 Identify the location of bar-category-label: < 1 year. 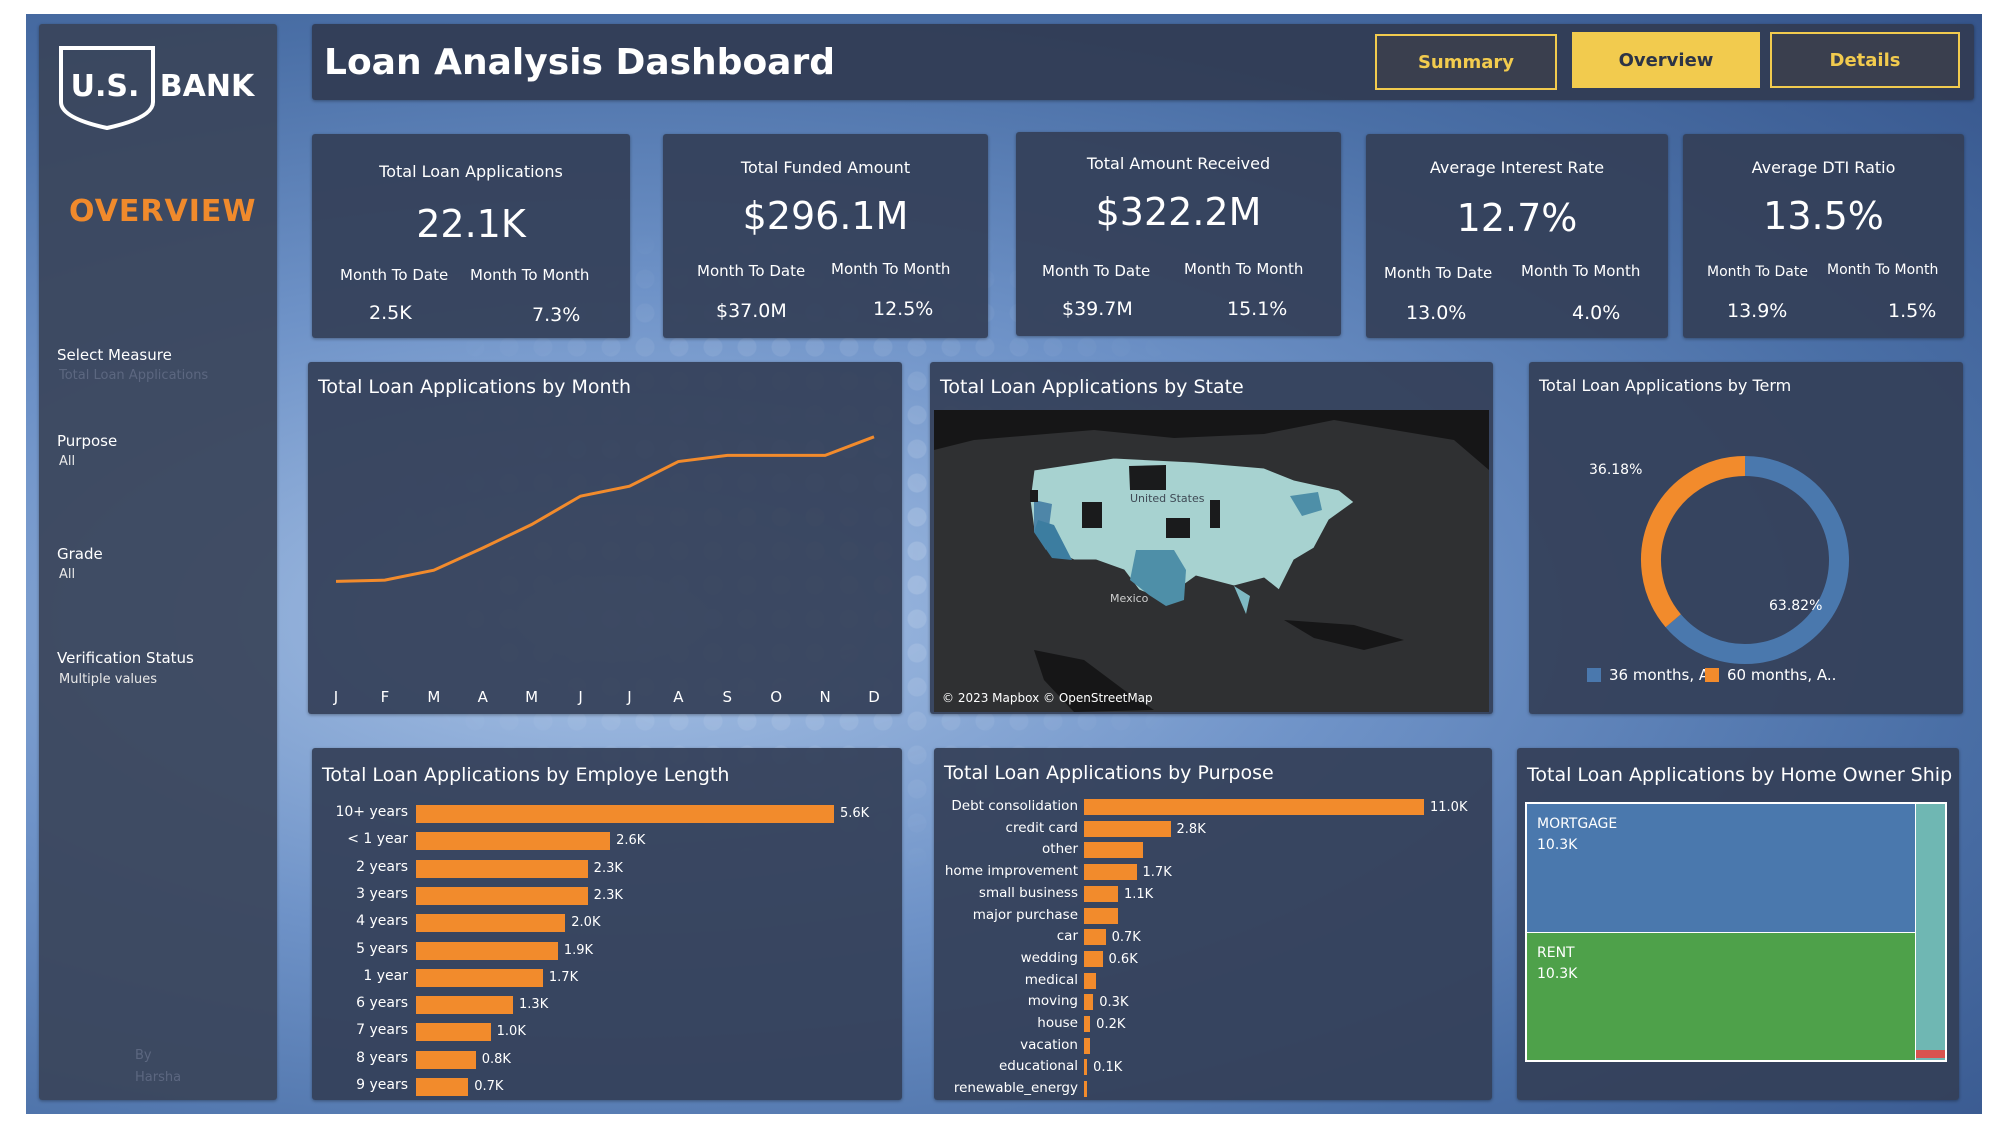
(377, 839).